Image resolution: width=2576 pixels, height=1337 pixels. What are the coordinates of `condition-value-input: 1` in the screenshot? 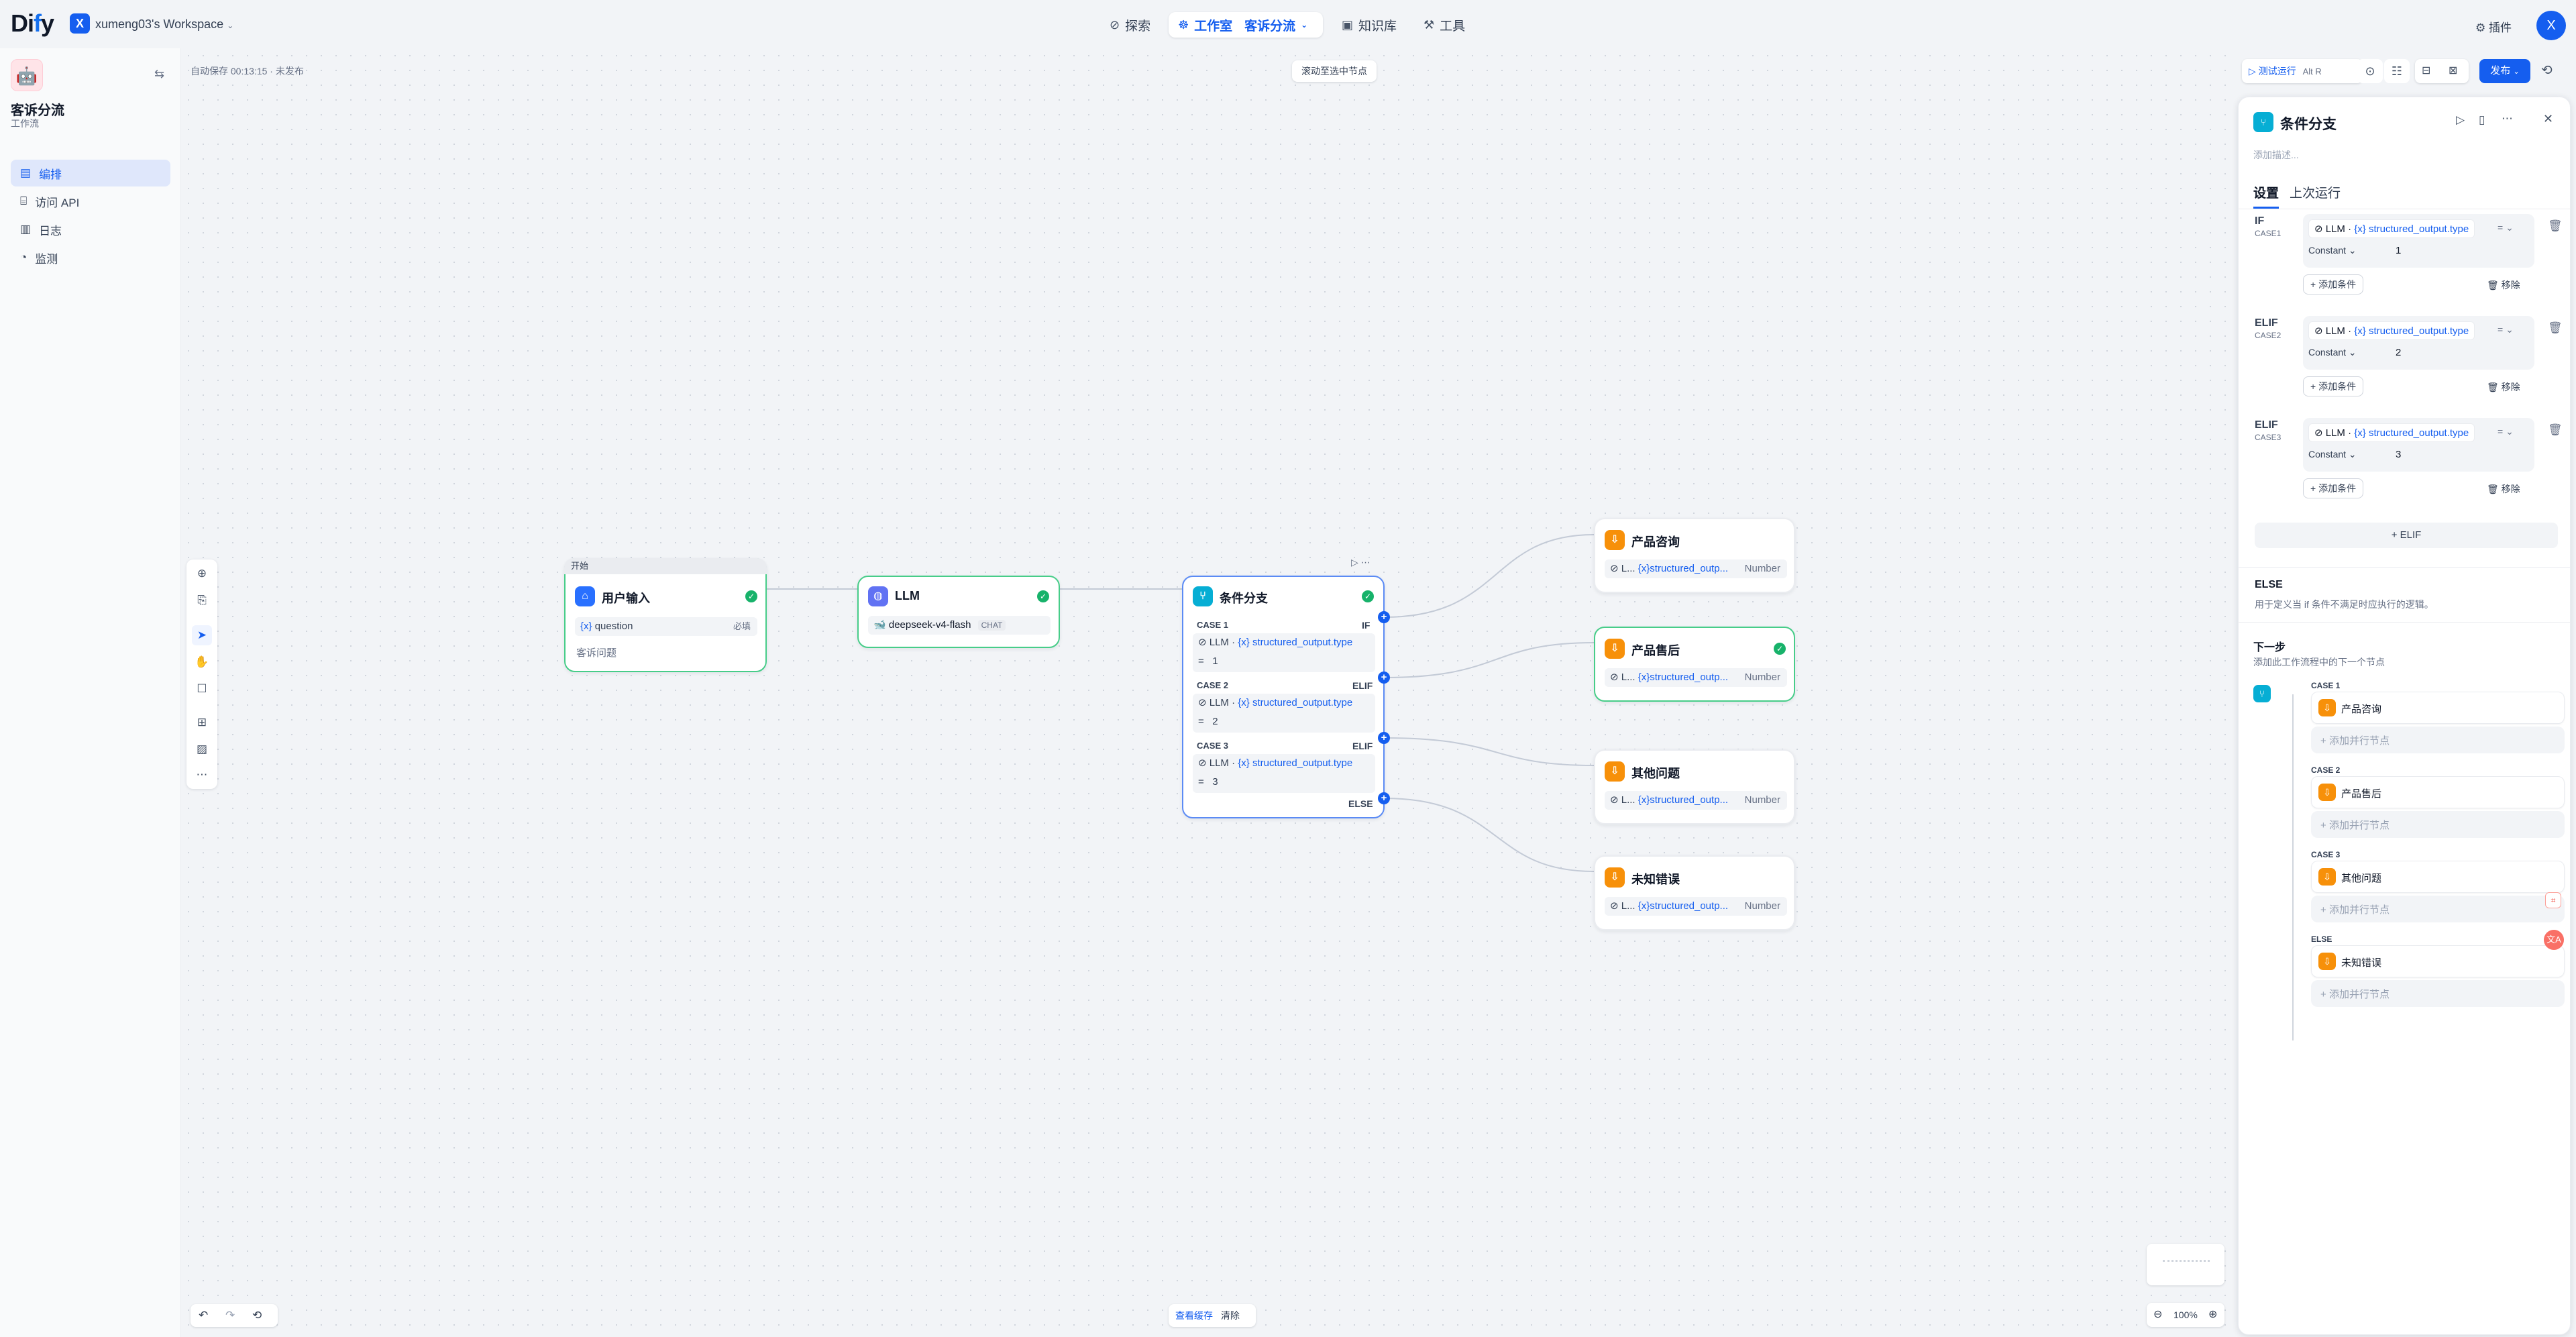 It's located at (2398, 250).